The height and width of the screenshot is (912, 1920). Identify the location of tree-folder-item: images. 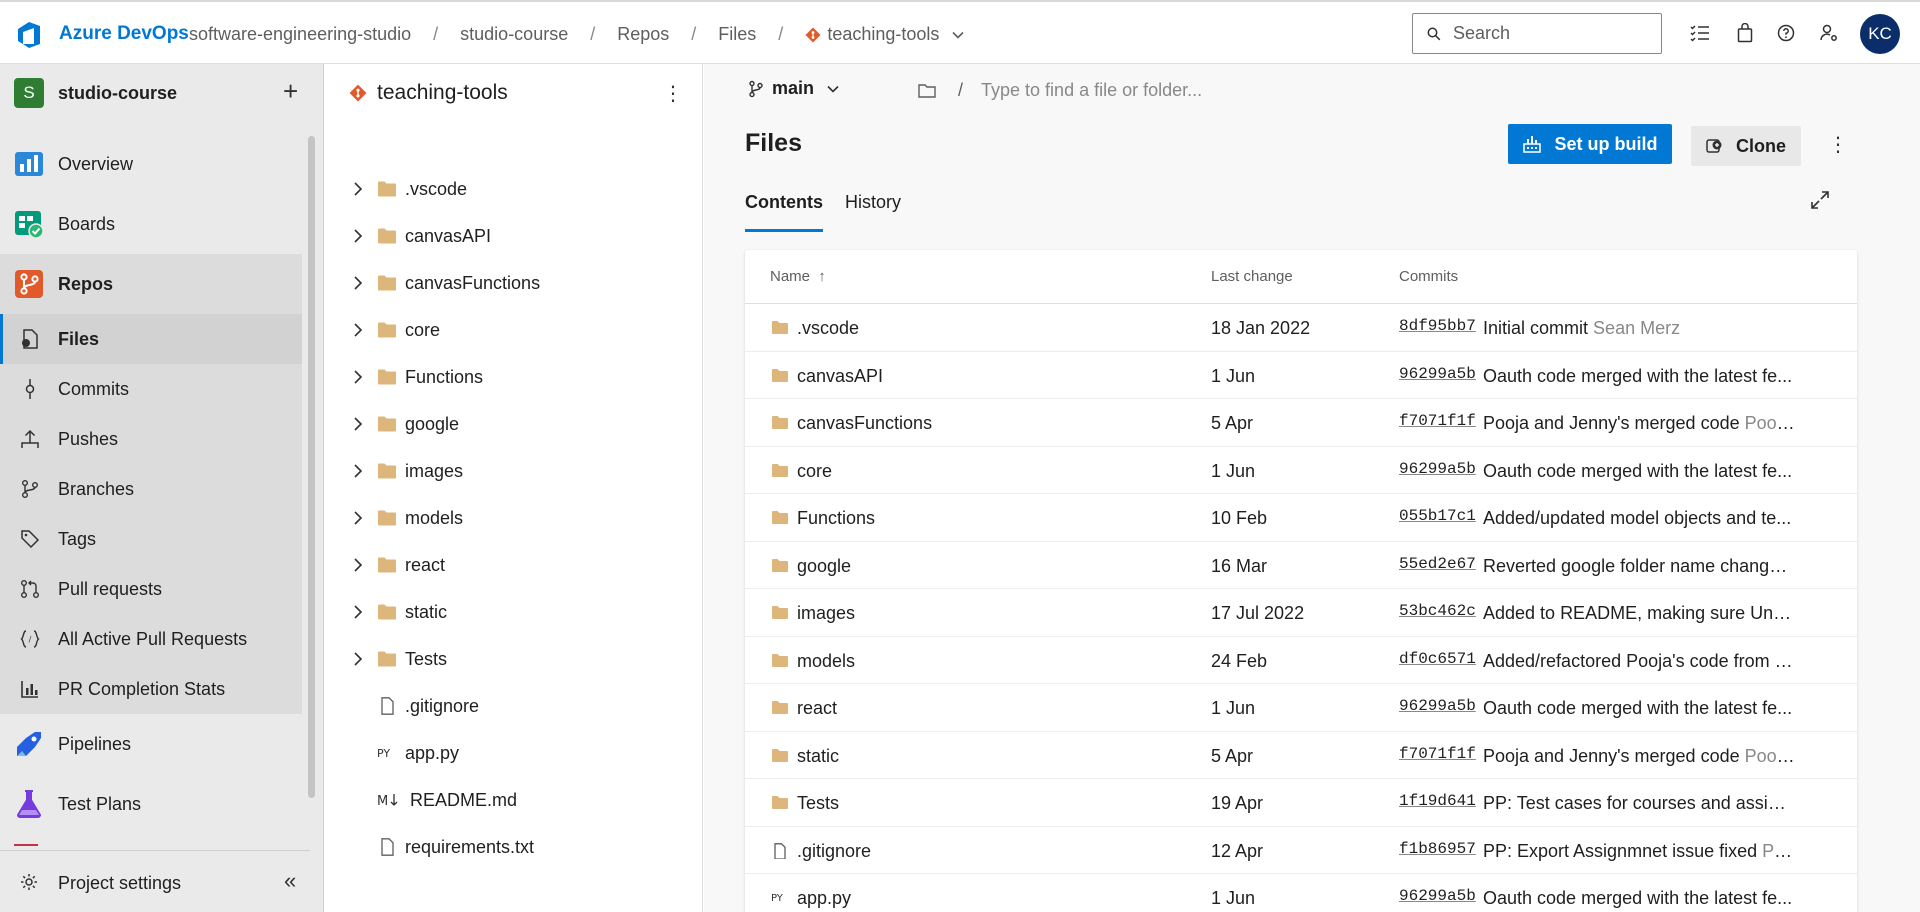
(514, 471).